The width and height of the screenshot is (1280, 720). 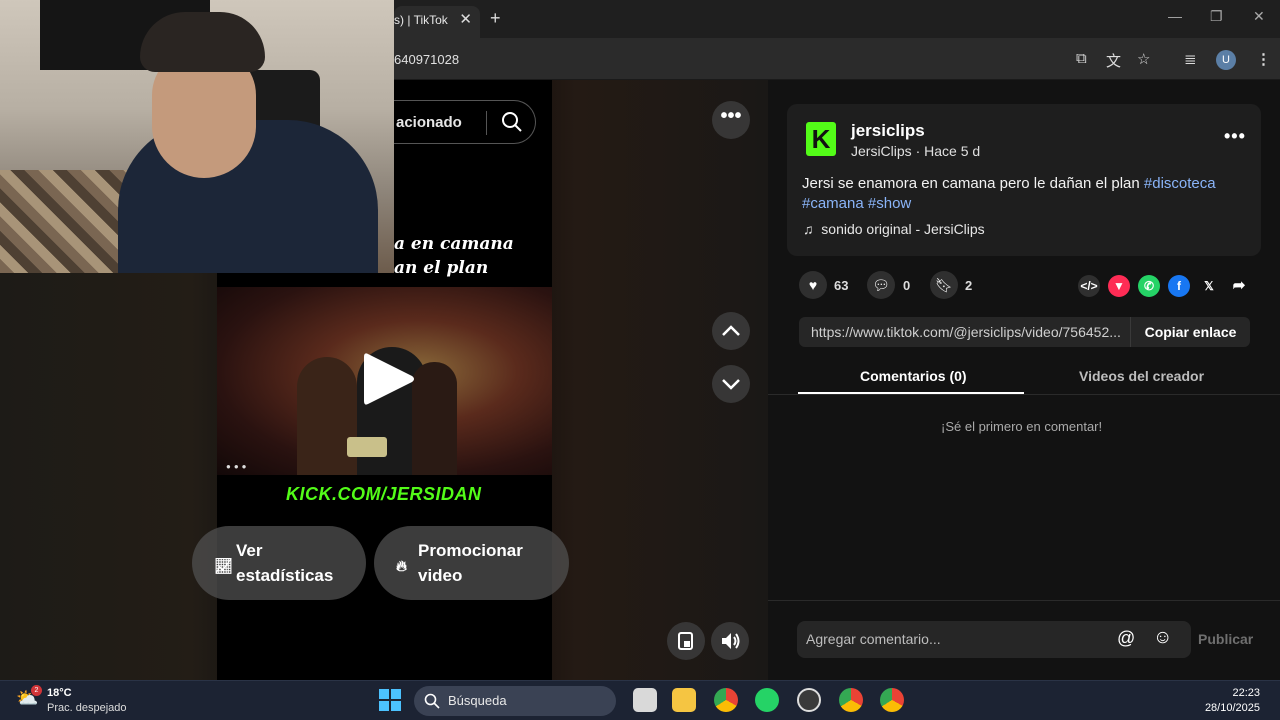 I want to click on emoji-icon: ☺, so click(x=1162, y=638).